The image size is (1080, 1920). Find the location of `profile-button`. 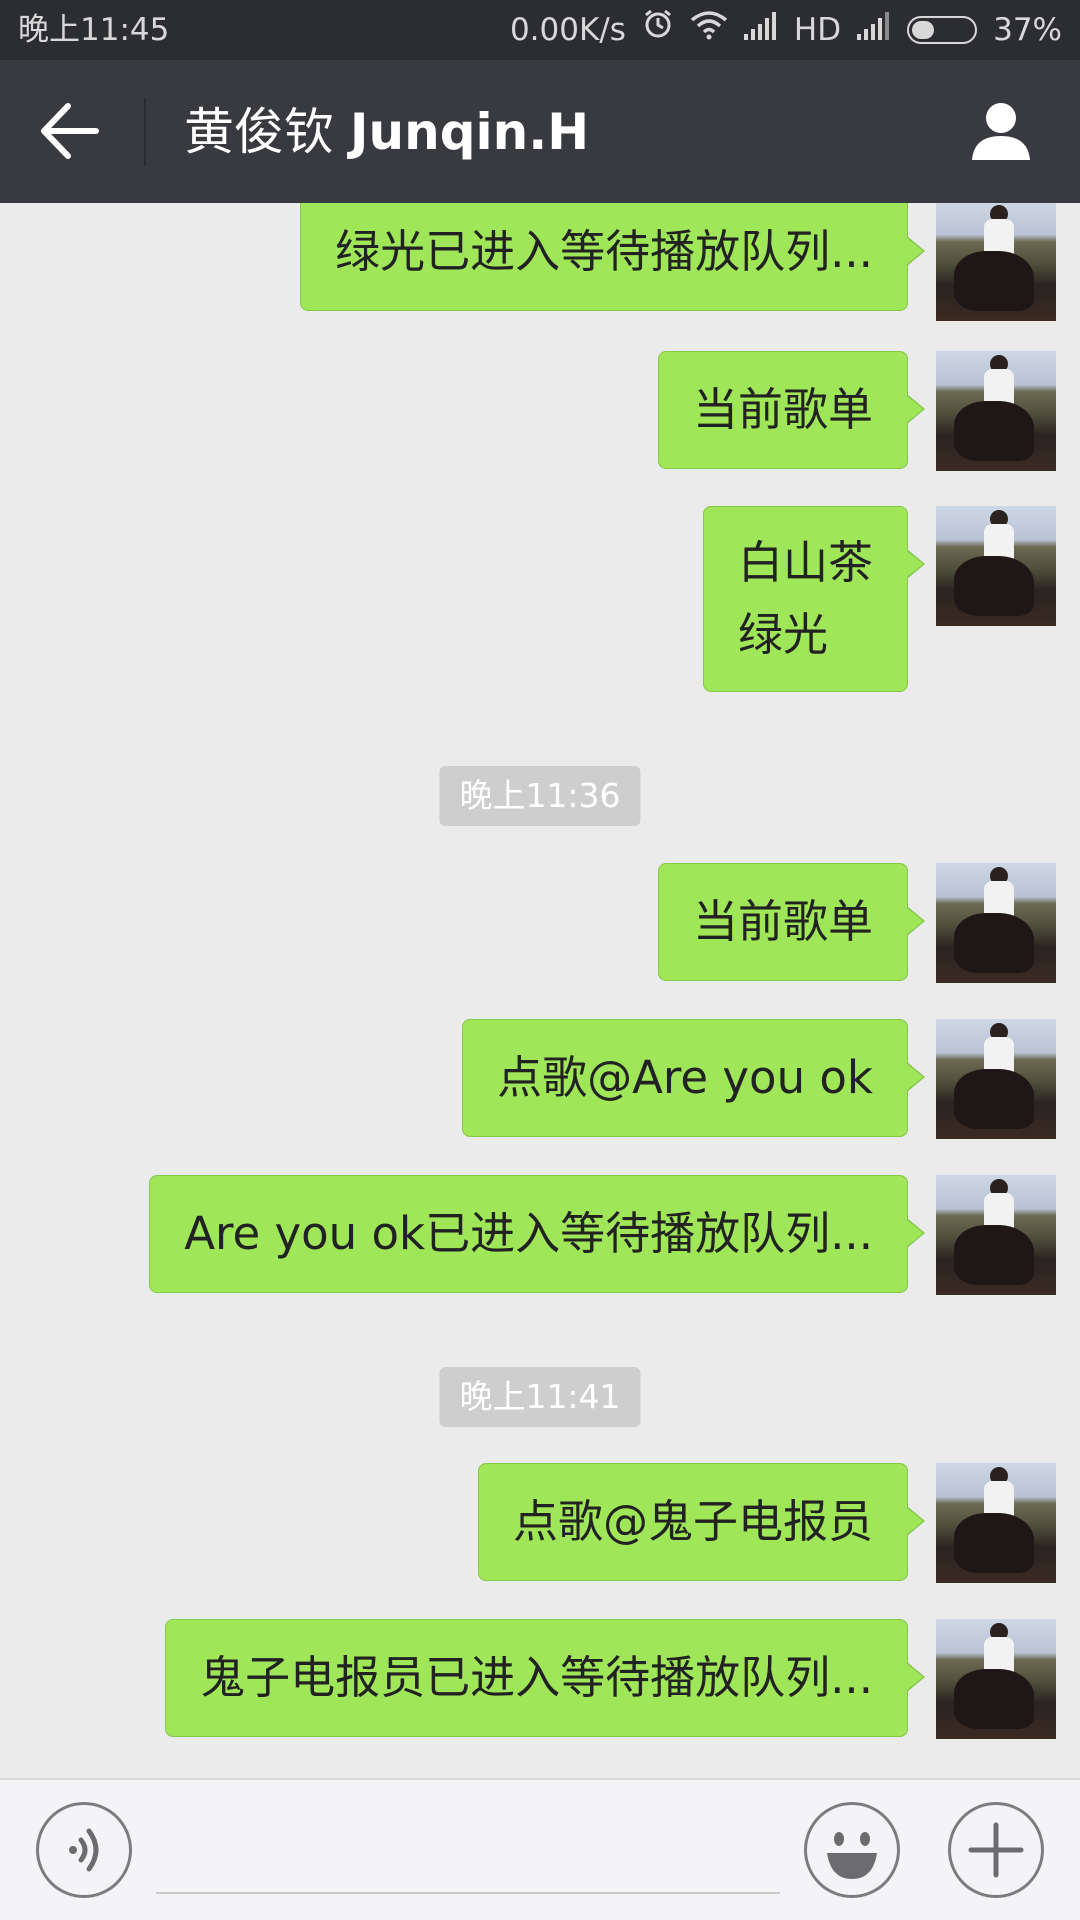

profile-button is located at coordinates (1001, 131).